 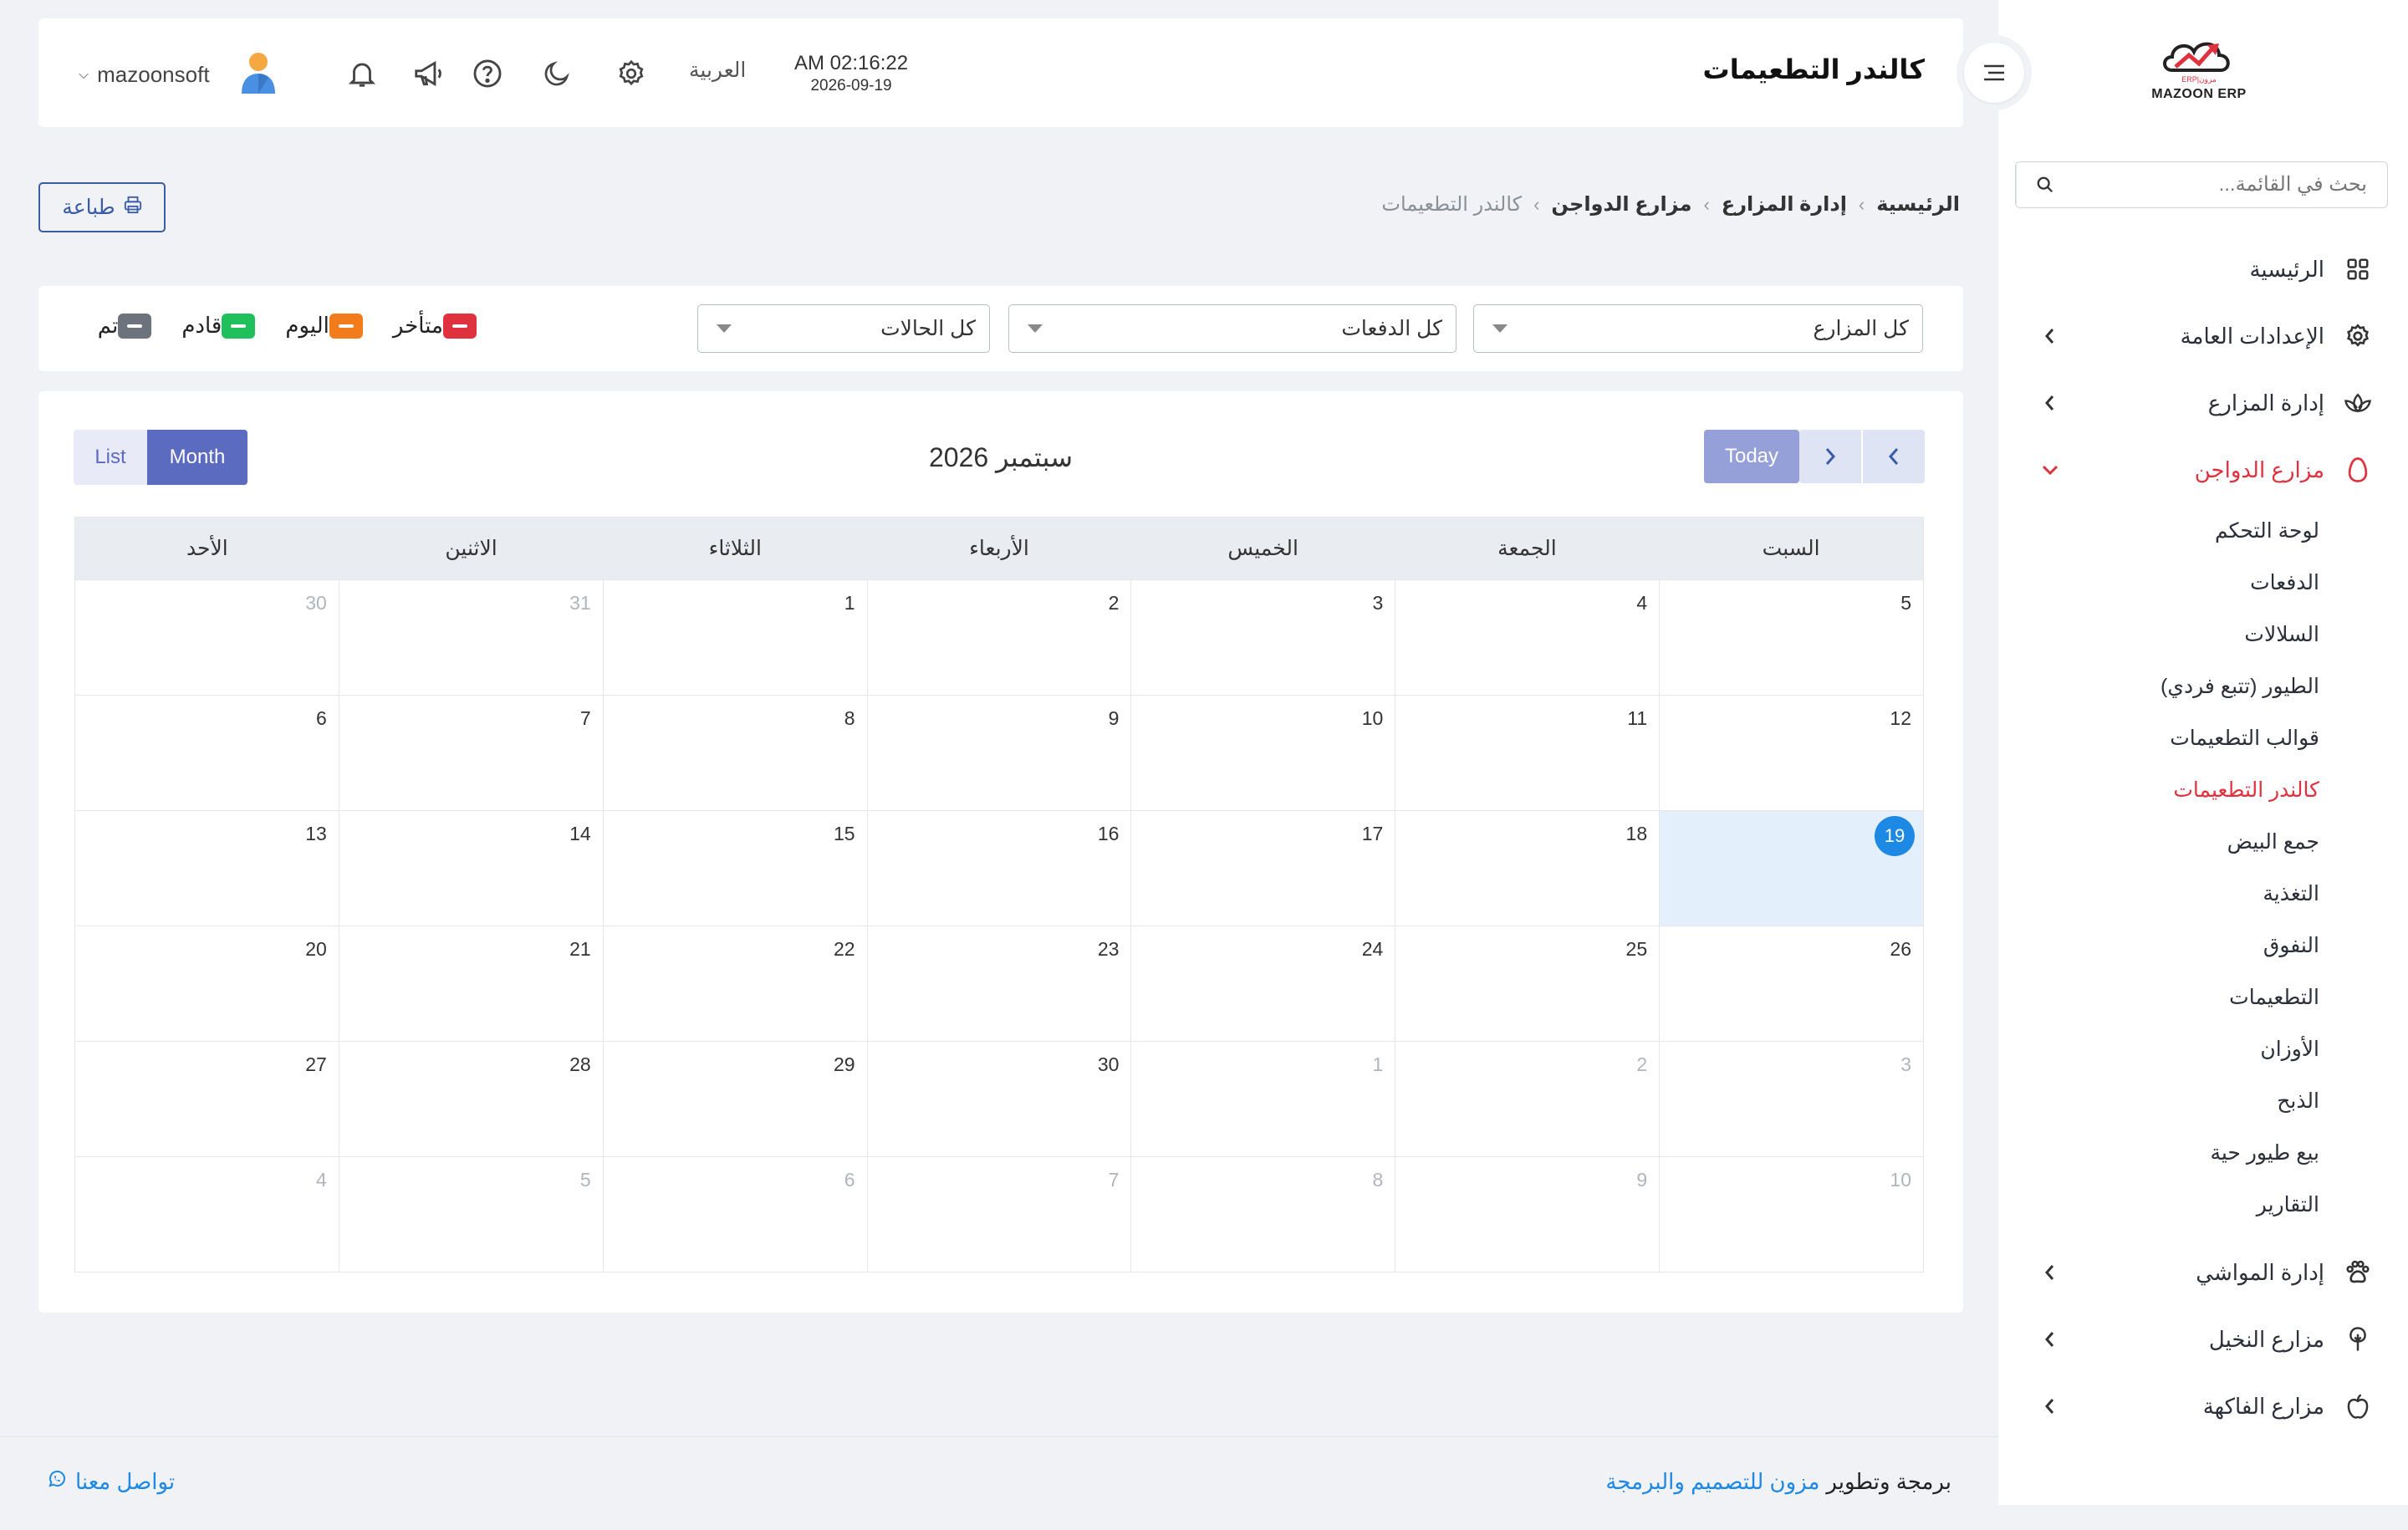 What do you see at coordinates (2203, 790) in the screenshot?
I see `submenu-item-active: كالندر التطعيمات` at bounding box center [2203, 790].